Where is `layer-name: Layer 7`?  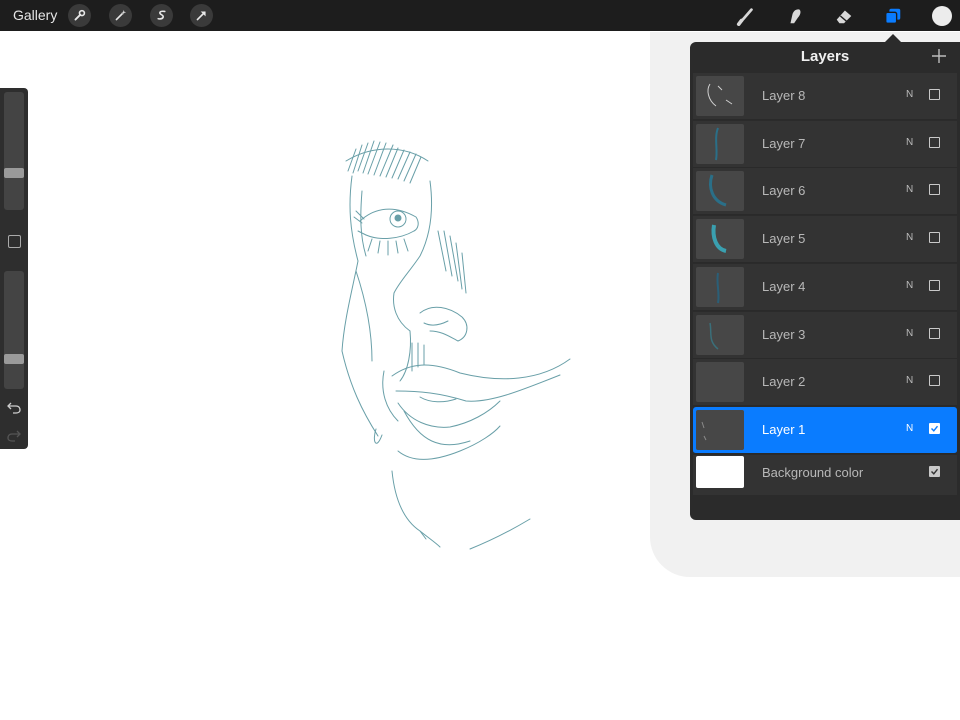
layer-name: Layer 7 is located at coordinates (784, 143).